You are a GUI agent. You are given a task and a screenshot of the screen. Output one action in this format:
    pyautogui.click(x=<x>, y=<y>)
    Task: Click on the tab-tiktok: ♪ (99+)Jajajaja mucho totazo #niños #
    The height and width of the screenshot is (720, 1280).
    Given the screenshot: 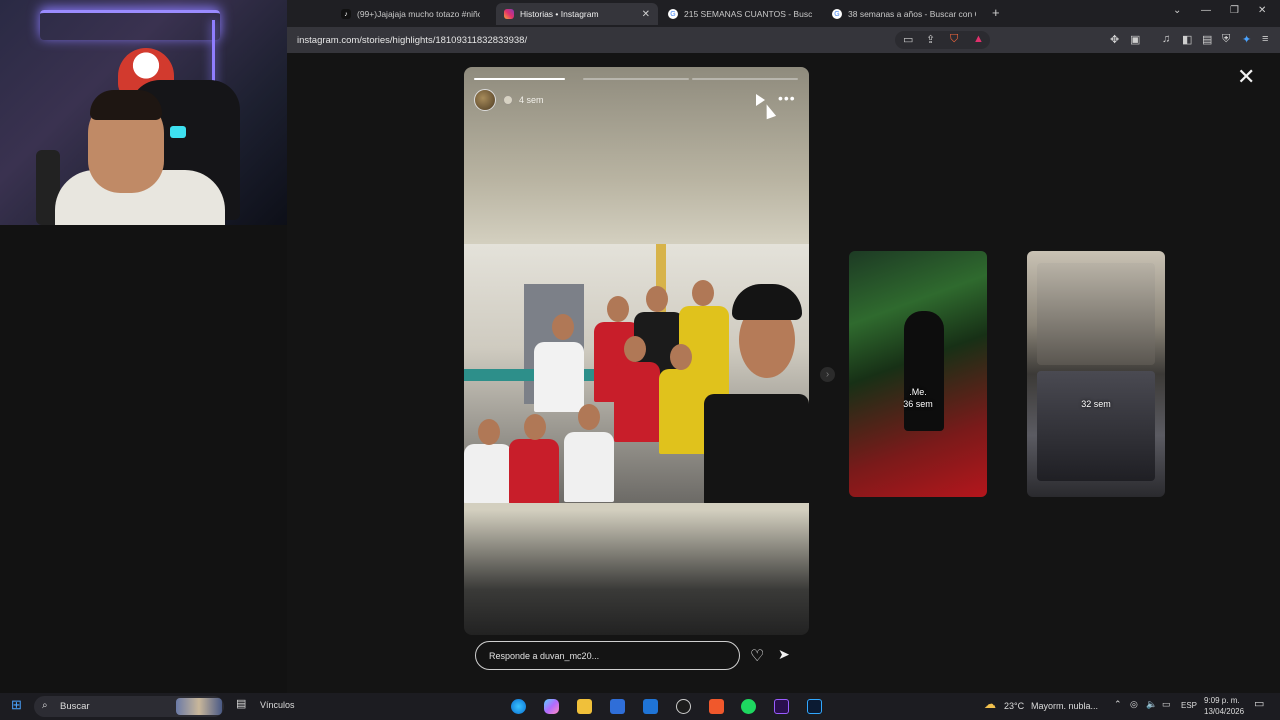 What is the action you would take?
    pyautogui.click(x=410, y=14)
    